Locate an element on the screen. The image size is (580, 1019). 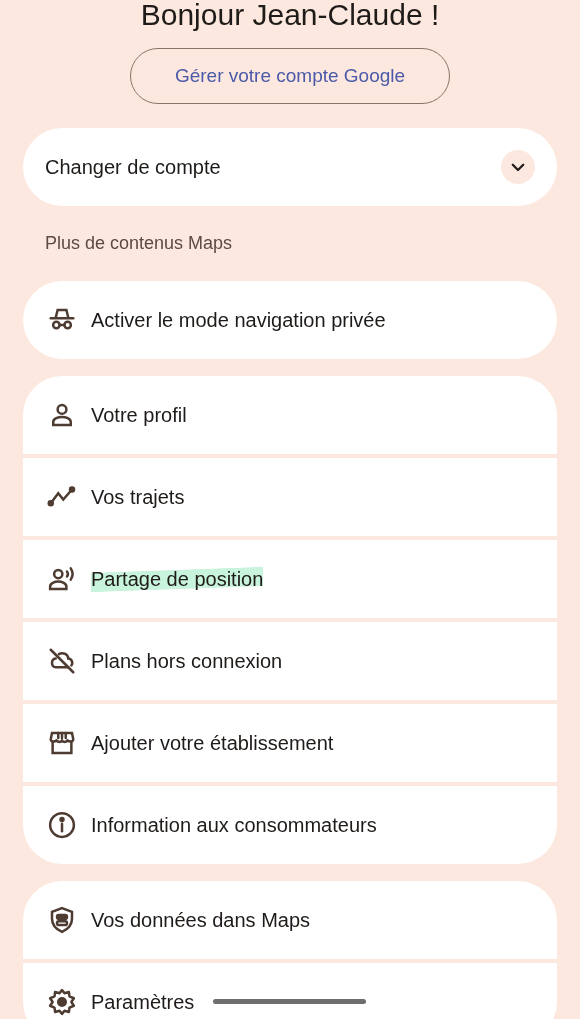
menu-item: Paramètres is located at coordinates (290, 991).